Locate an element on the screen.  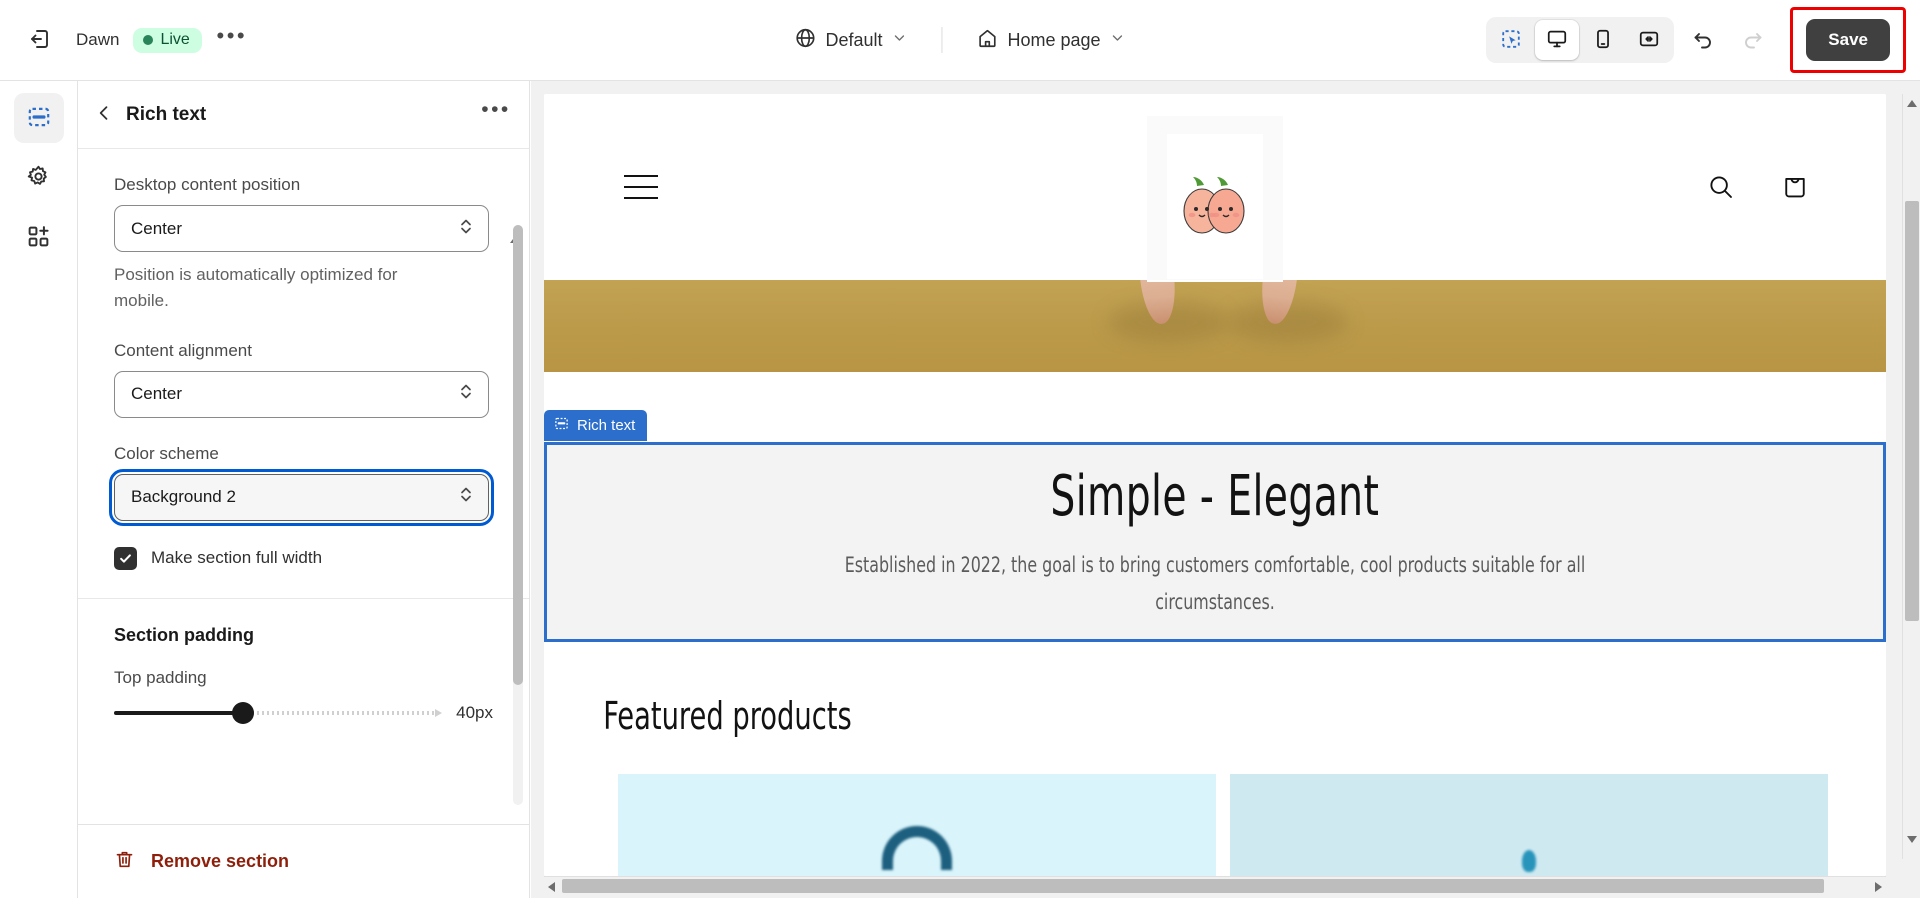
cursor-select-icon is located at coordinates (1511, 40).